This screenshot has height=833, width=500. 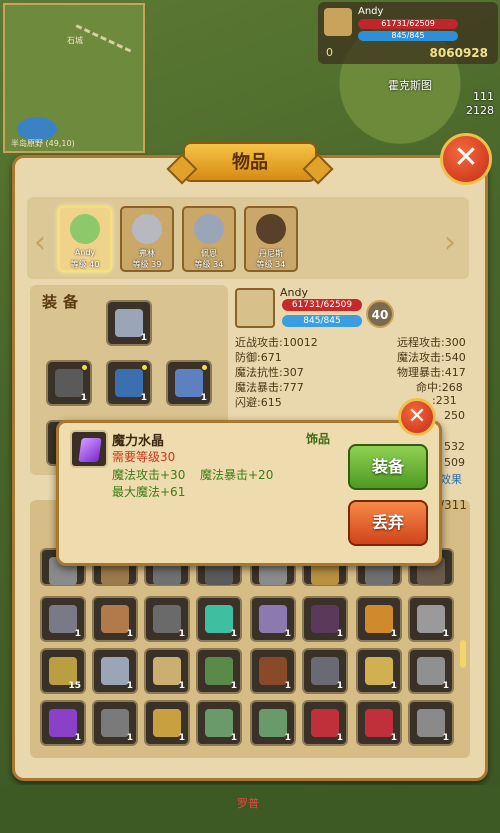 What do you see at coordinates (410, 85) in the screenshot?
I see `world-location-label: 霍克斯图` at bounding box center [410, 85].